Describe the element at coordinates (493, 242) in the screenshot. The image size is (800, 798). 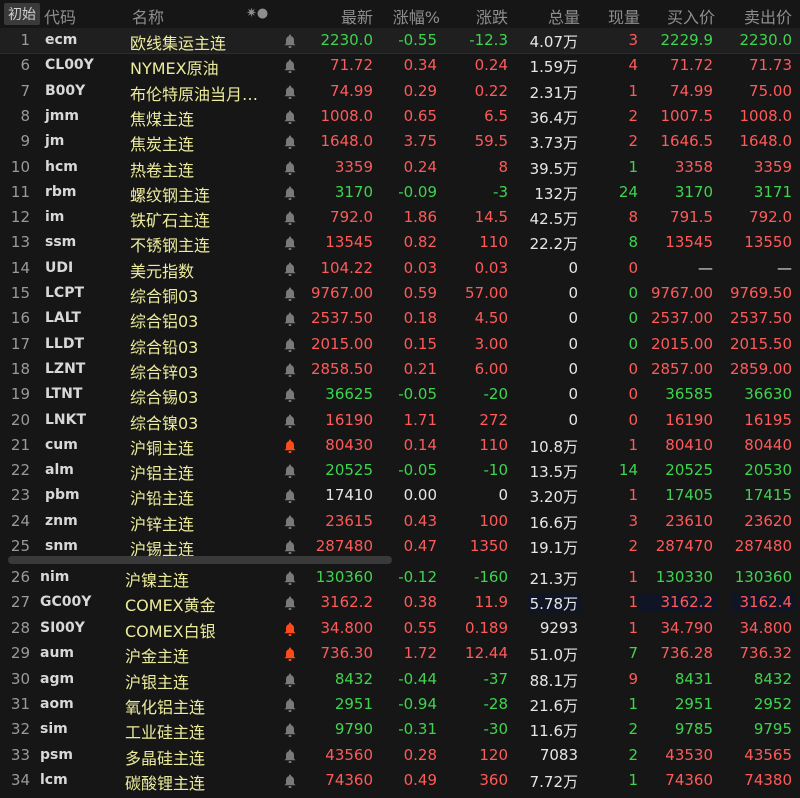
I see `change-amount: 110` at that location.